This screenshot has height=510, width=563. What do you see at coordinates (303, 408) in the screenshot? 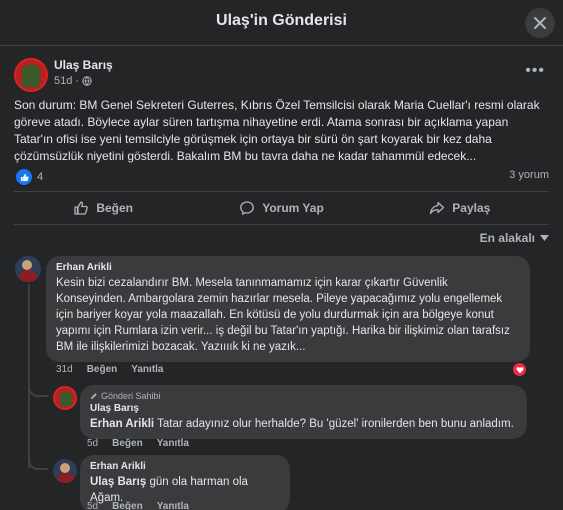
I see `reply-author: Ulaş Barış` at bounding box center [303, 408].